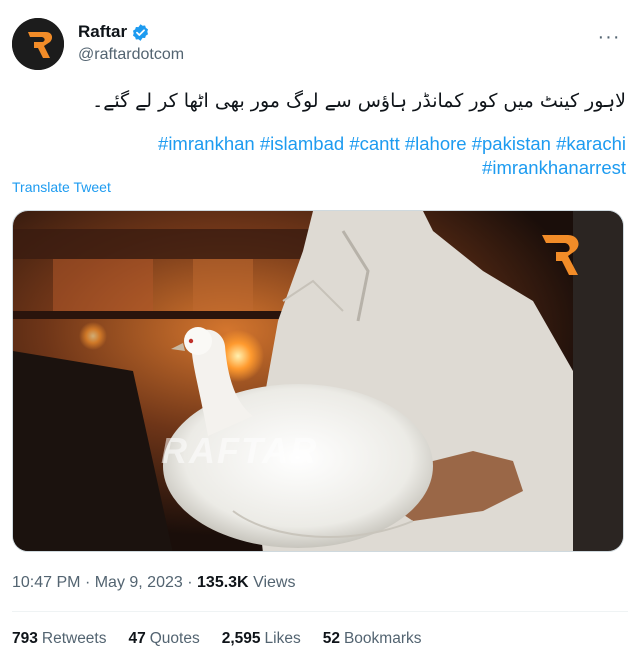 Image resolution: width=640 pixels, height=667 pixels. What do you see at coordinates (331, 638) in the screenshot?
I see `bookmarks-count: 52` at bounding box center [331, 638].